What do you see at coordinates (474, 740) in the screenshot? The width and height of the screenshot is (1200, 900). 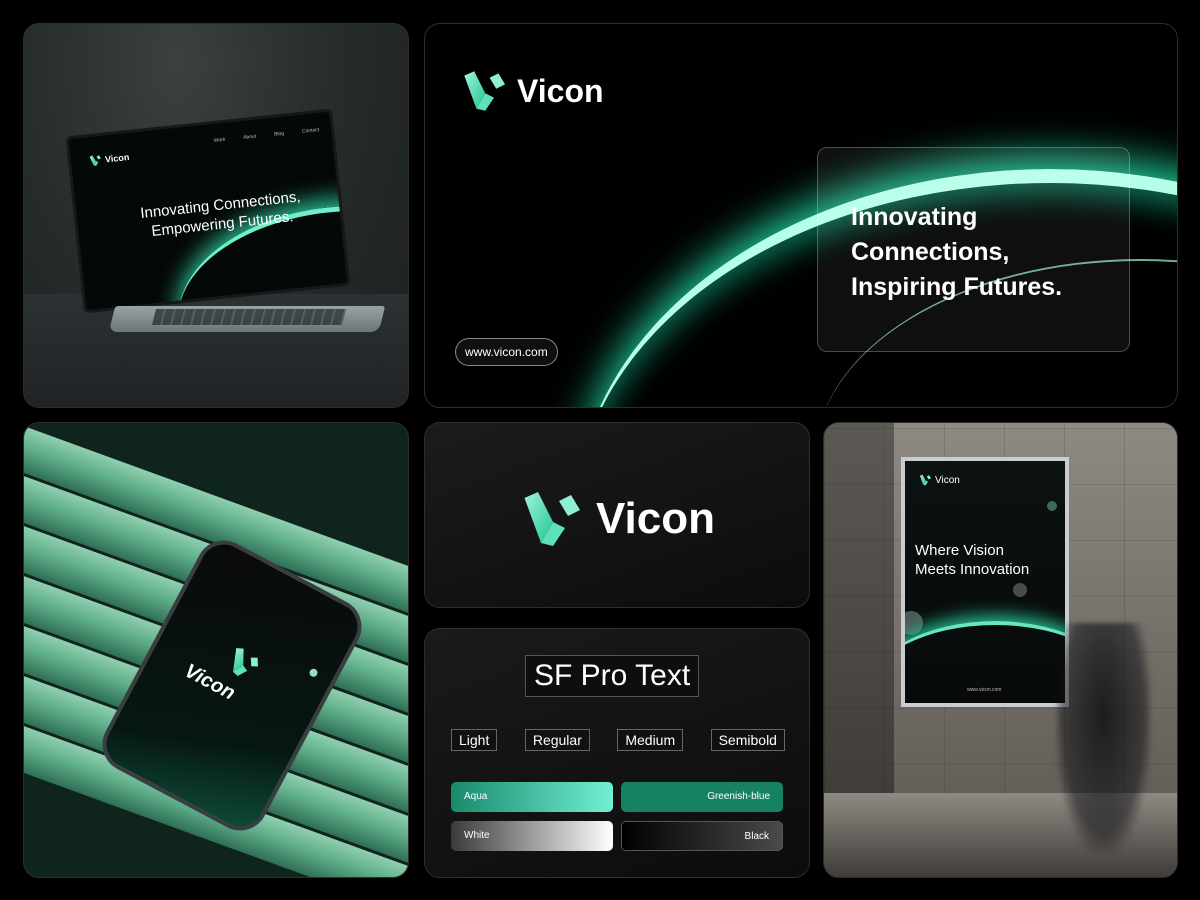 I see `weight-light: Light` at bounding box center [474, 740].